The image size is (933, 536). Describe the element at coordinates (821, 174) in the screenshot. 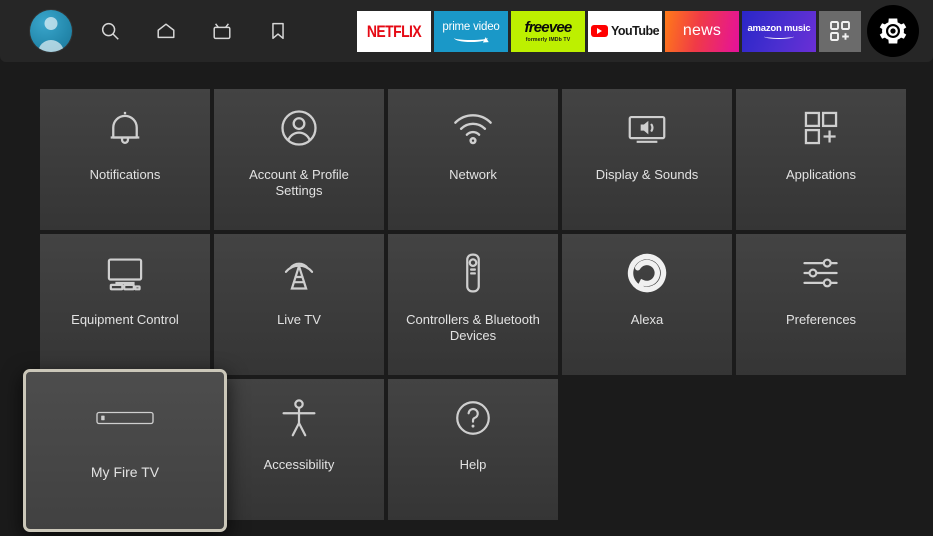

I see `settings-tile-label: Applications` at that location.